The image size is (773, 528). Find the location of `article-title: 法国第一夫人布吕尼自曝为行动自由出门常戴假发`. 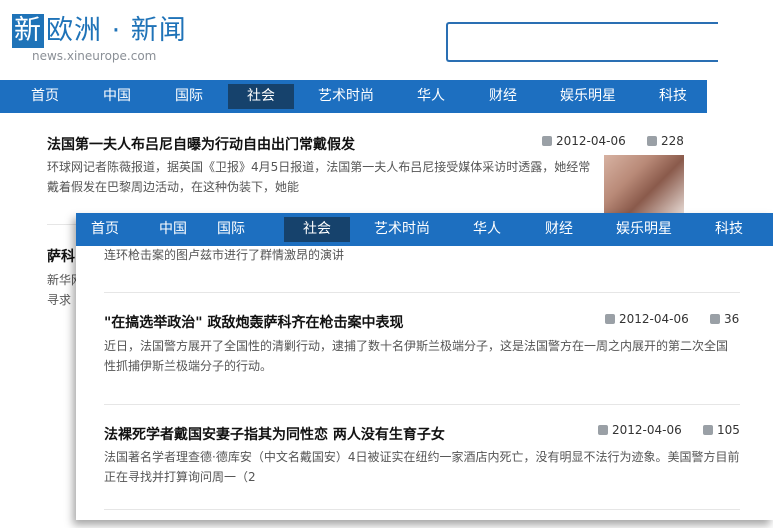

article-title: 法国第一夫人布吕尼自曝为行动自由出门常戴假发 is located at coordinates (201, 144).